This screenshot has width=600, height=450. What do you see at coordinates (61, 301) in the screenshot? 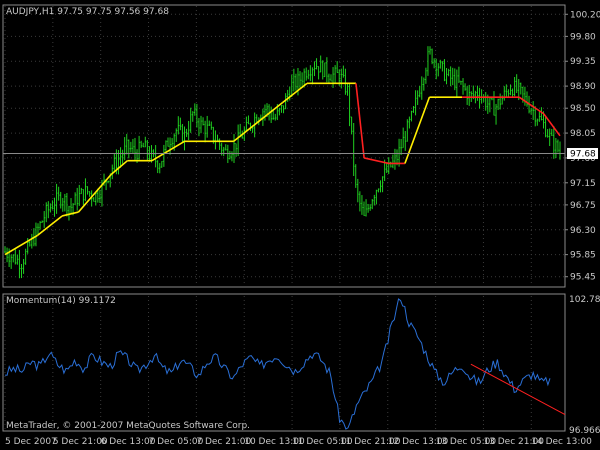
I see `momentum-header: Momentum(14) 99.1172` at bounding box center [61, 301].